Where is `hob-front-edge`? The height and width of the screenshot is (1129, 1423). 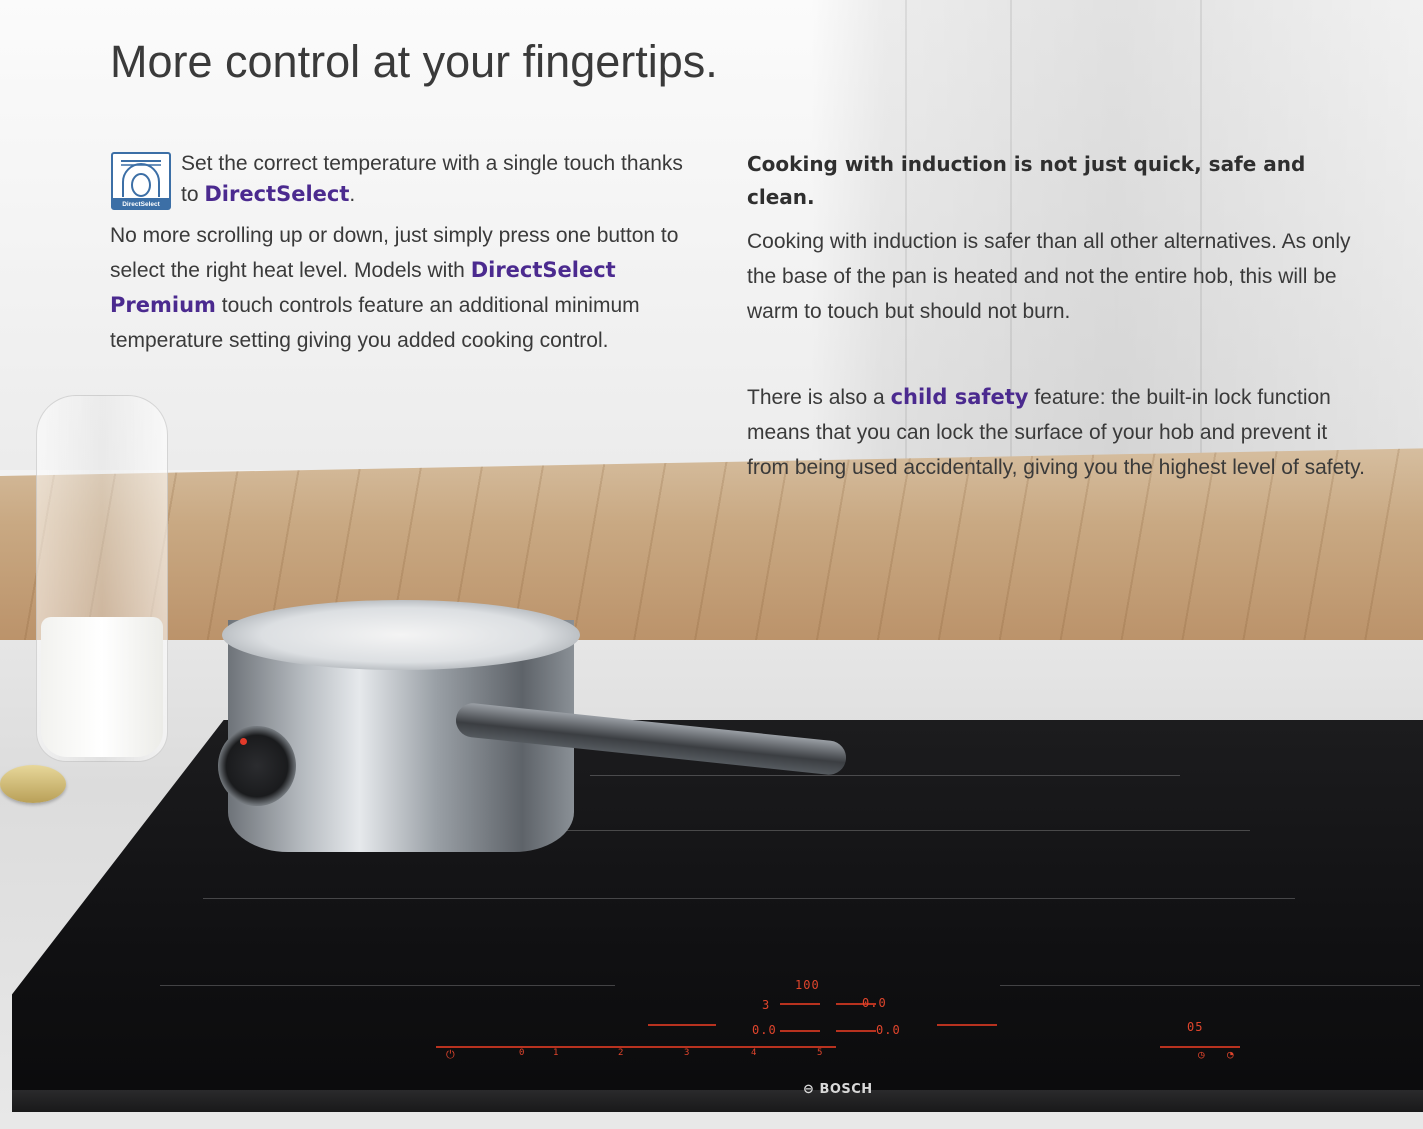
hob-front-edge is located at coordinates (717, 1101).